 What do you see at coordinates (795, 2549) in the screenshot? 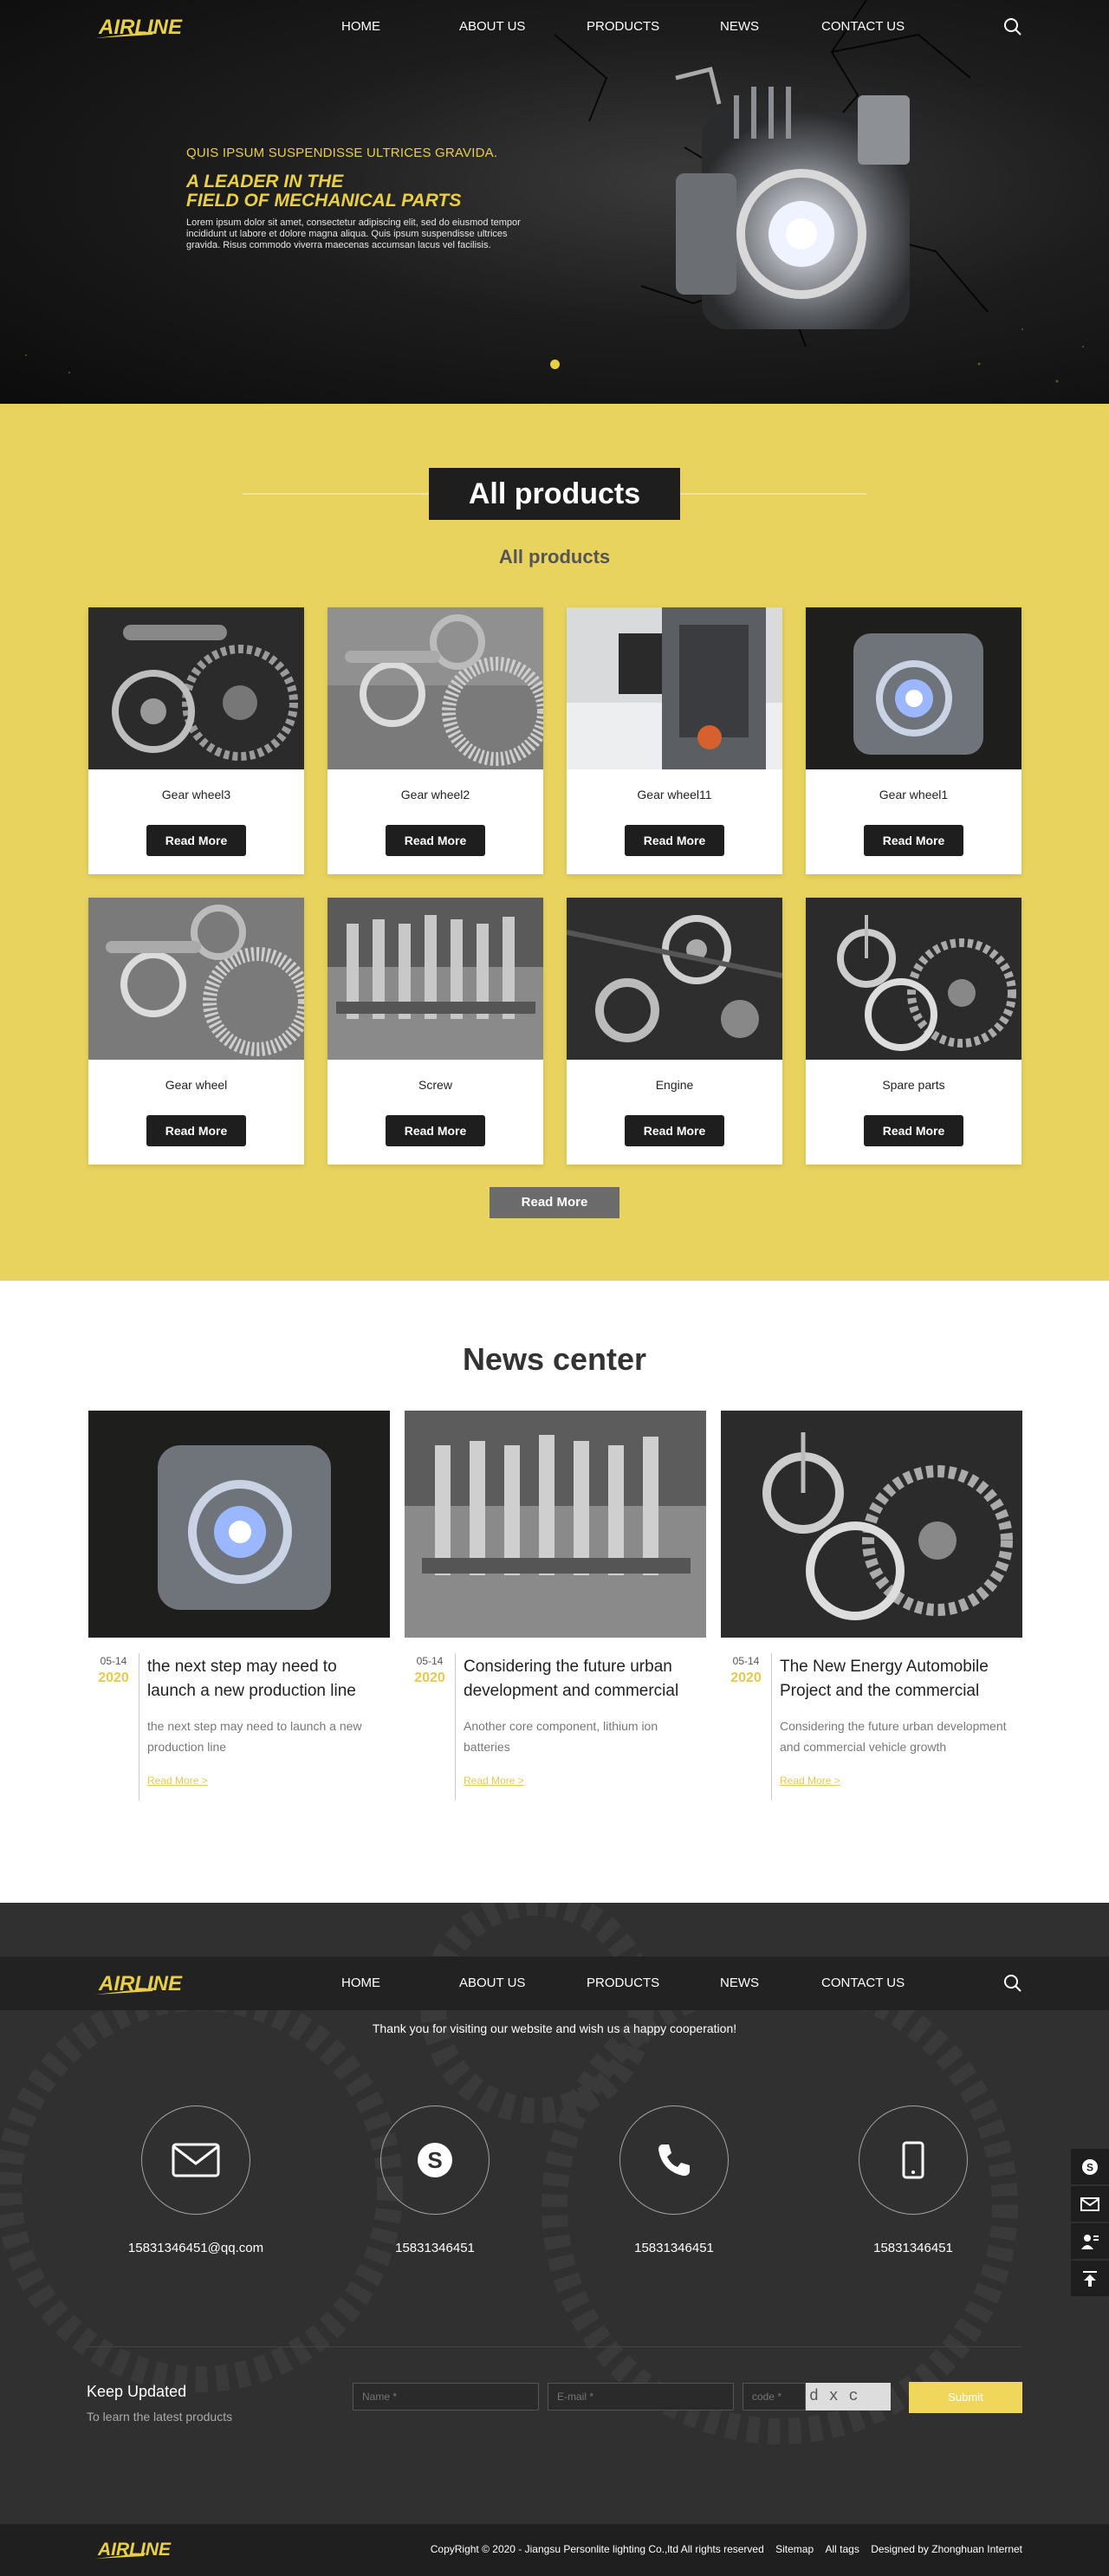
I see `sitemap-link: Sitemap` at bounding box center [795, 2549].